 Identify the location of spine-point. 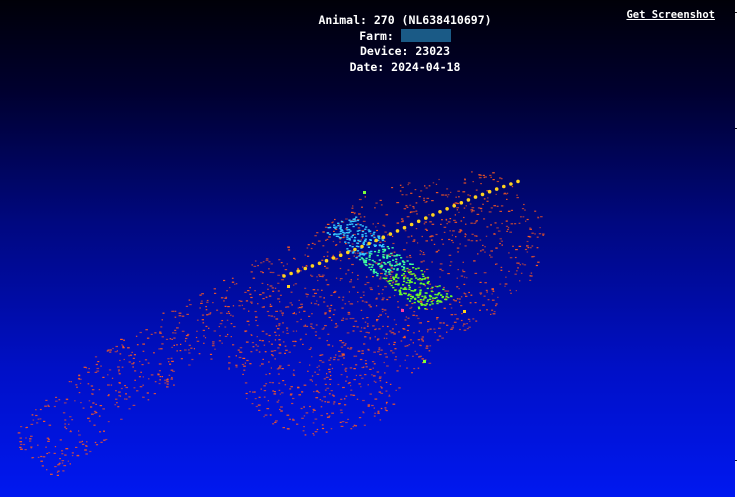
(390, 234).